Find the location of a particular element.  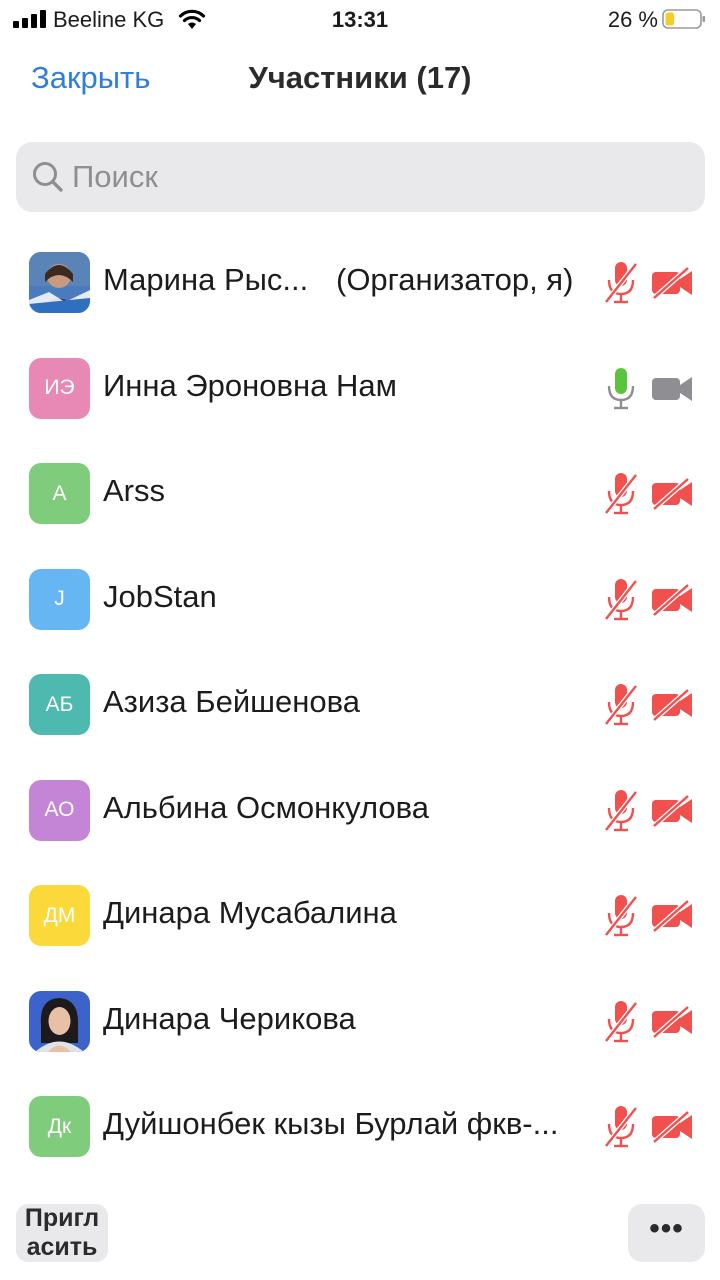

status-bar: Beeline KG 13:31 26 % is located at coordinates (360, 20).